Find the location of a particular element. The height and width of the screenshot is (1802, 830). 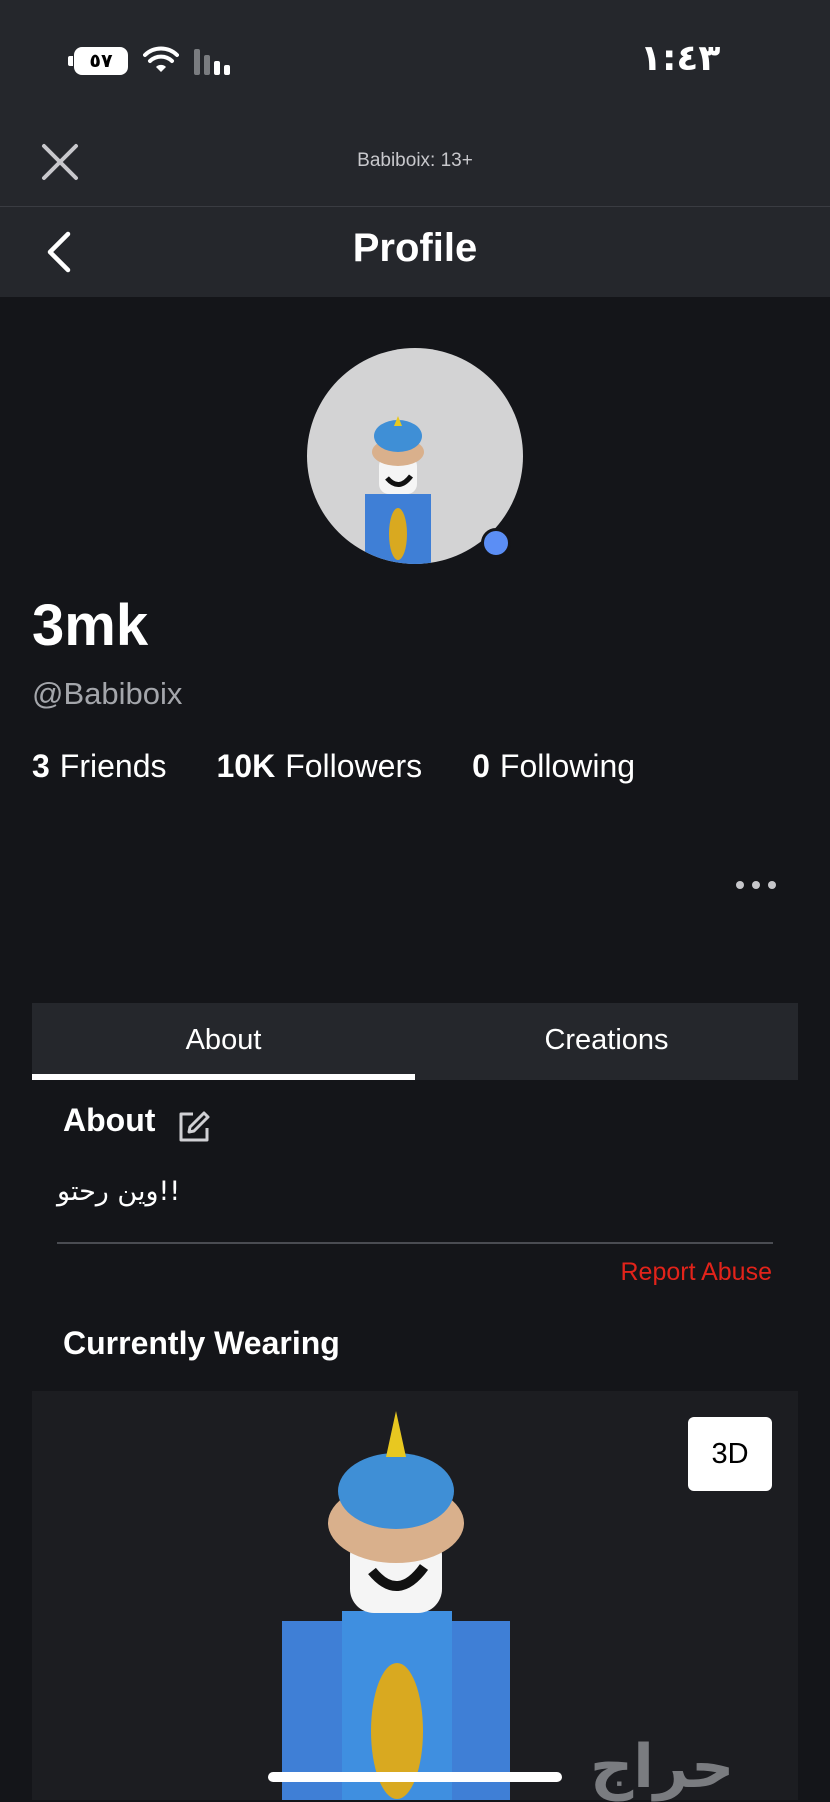

username: @Babiboix is located at coordinates (107, 693).